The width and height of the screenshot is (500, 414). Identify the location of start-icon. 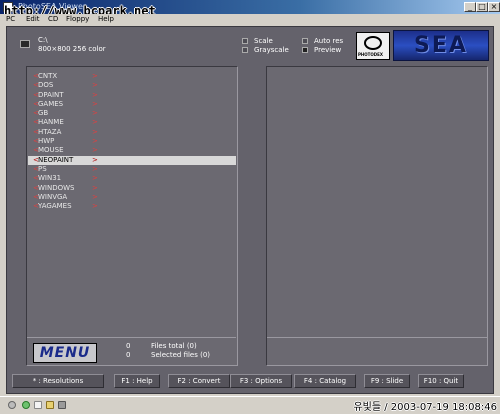
(12, 405).